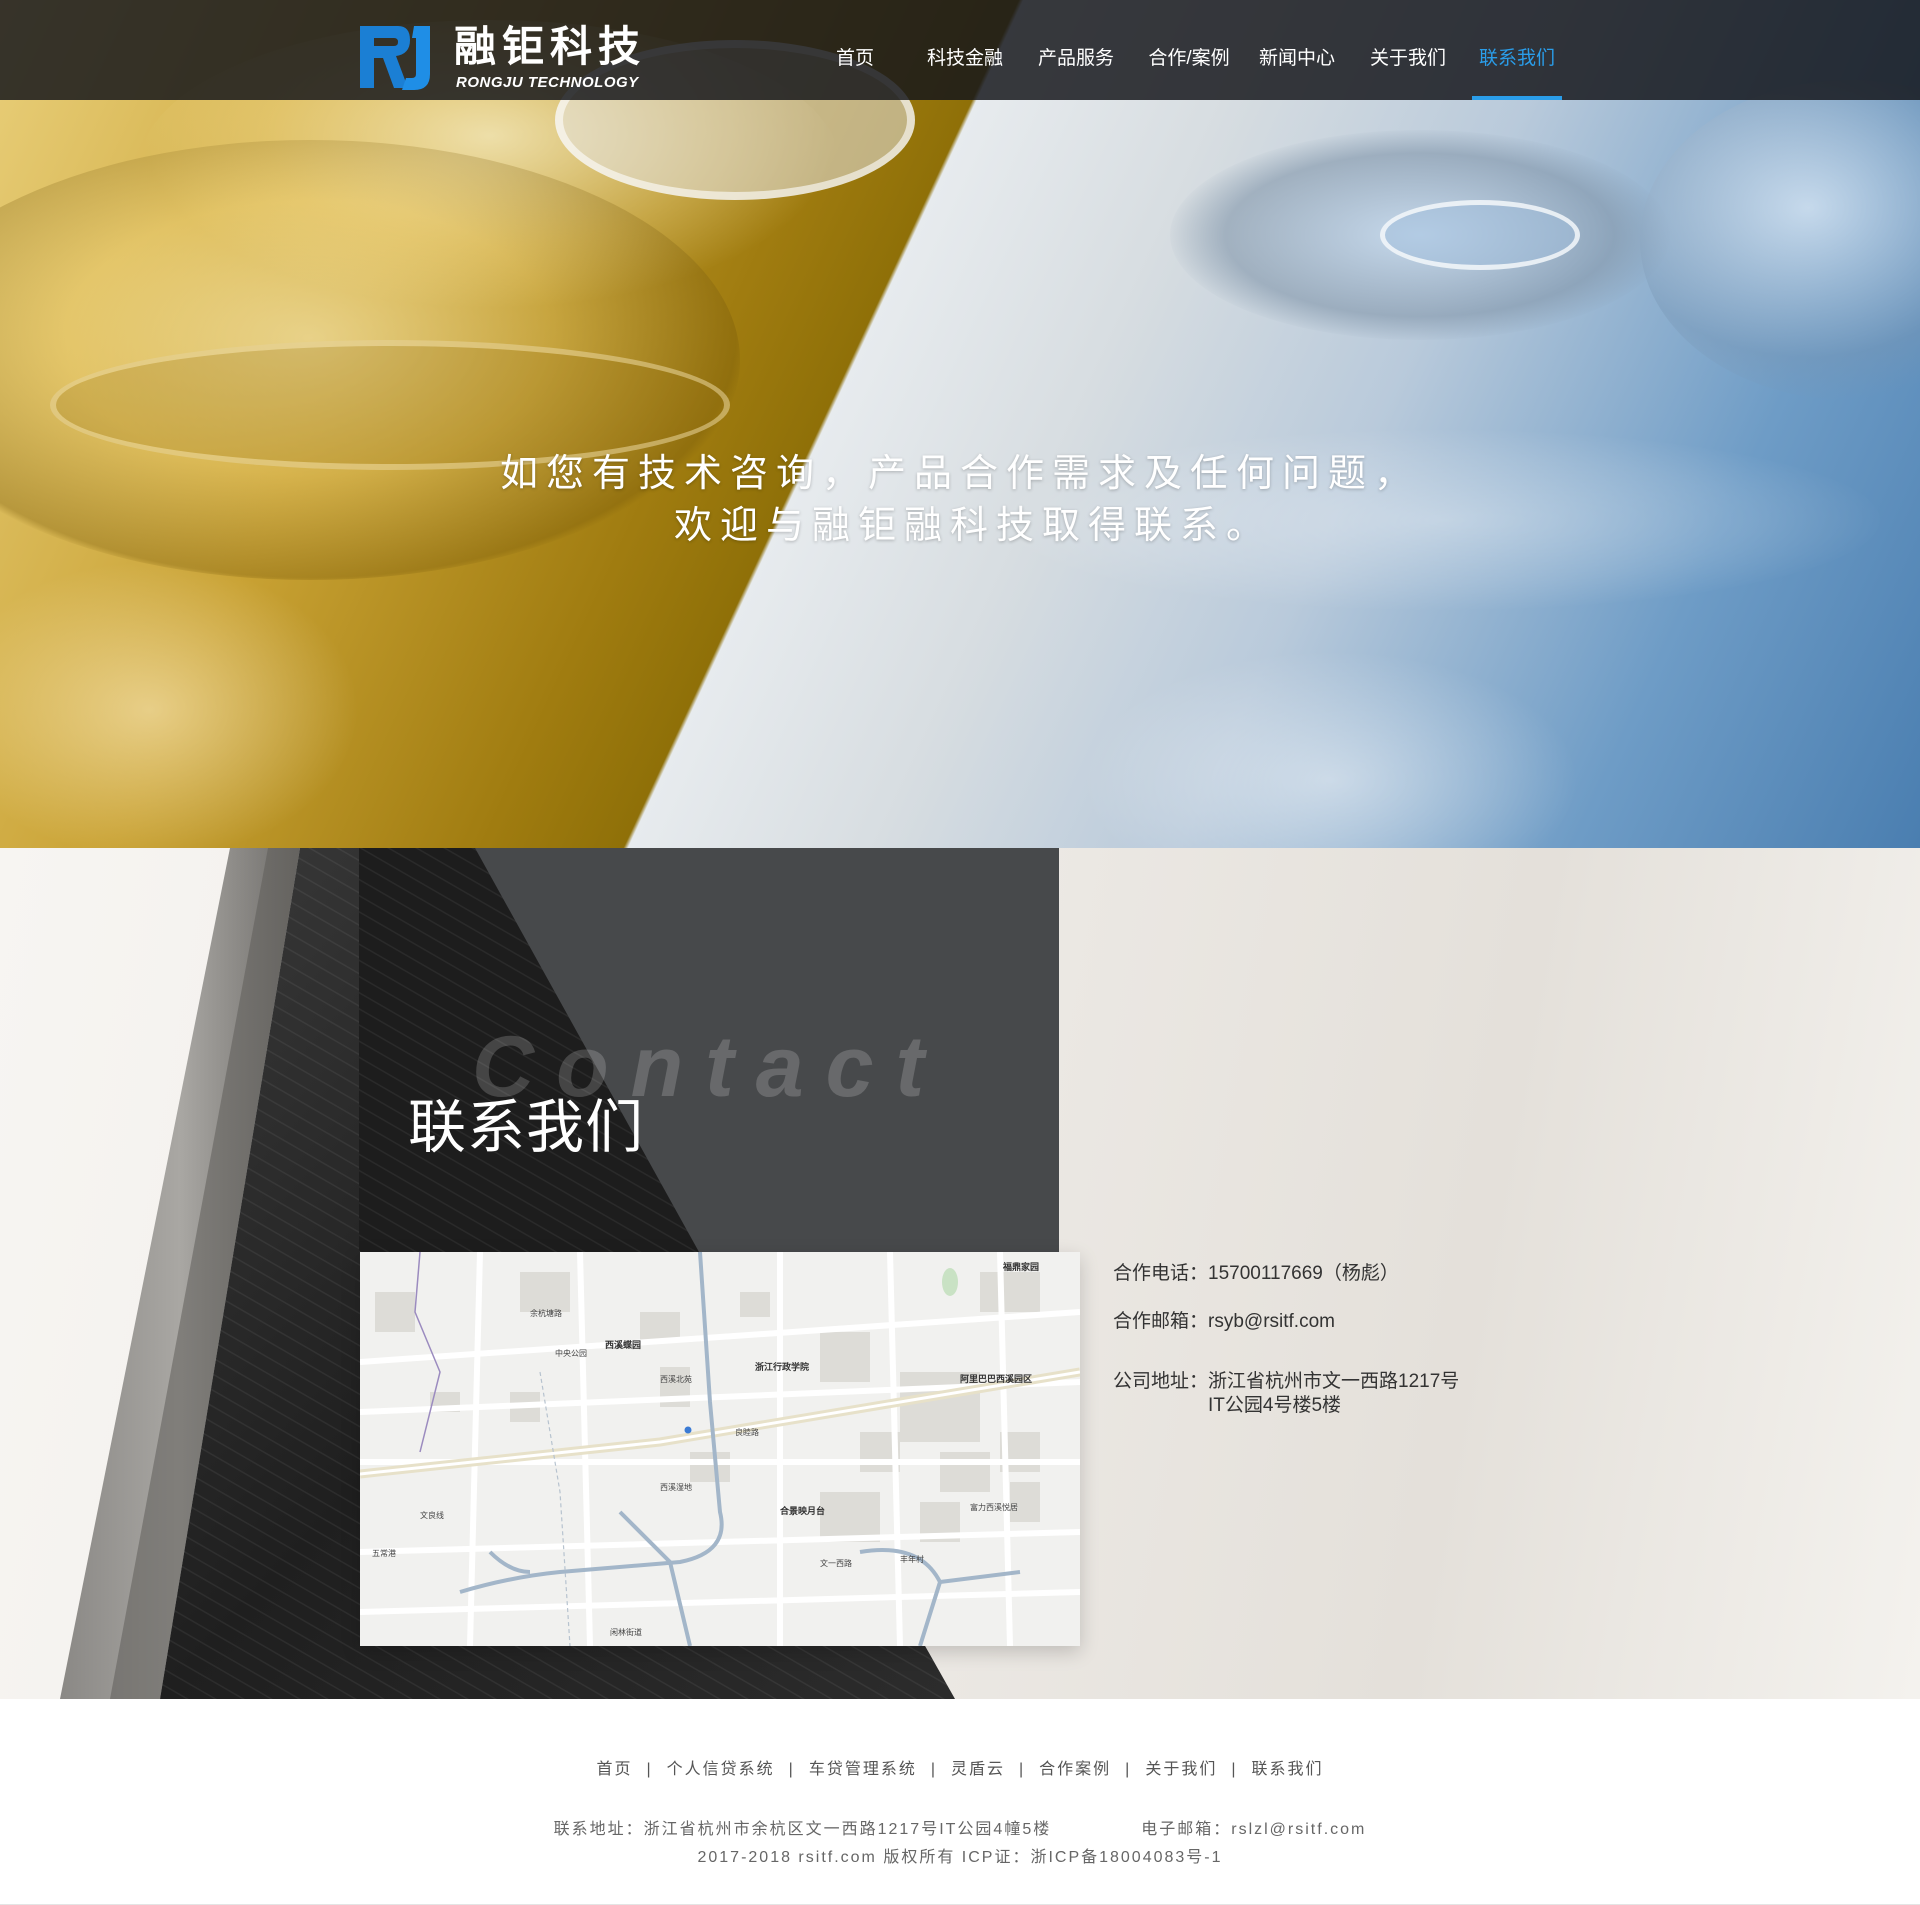  What do you see at coordinates (432, 1515) in the screenshot?
I see `map-label: 文良线` at bounding box center [432, 1515].